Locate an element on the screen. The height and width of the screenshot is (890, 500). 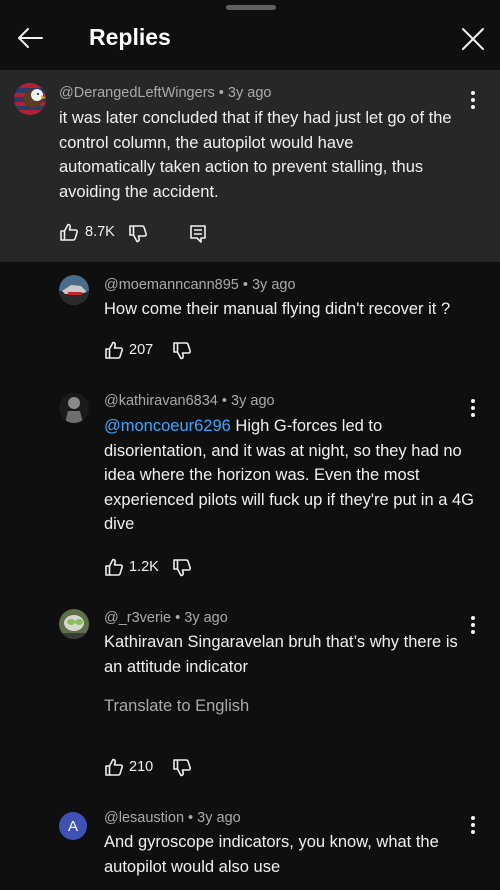
like-count: 207 is located at coordinates (141, 350).